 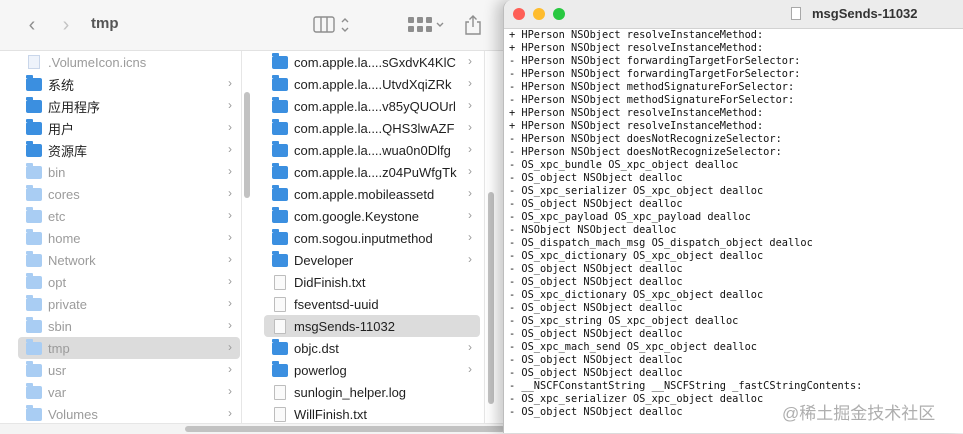 What do you see at coordinates (129, 194) in the screenshot?
I see `list-item: cores ›` at bounding box center [129, 194].